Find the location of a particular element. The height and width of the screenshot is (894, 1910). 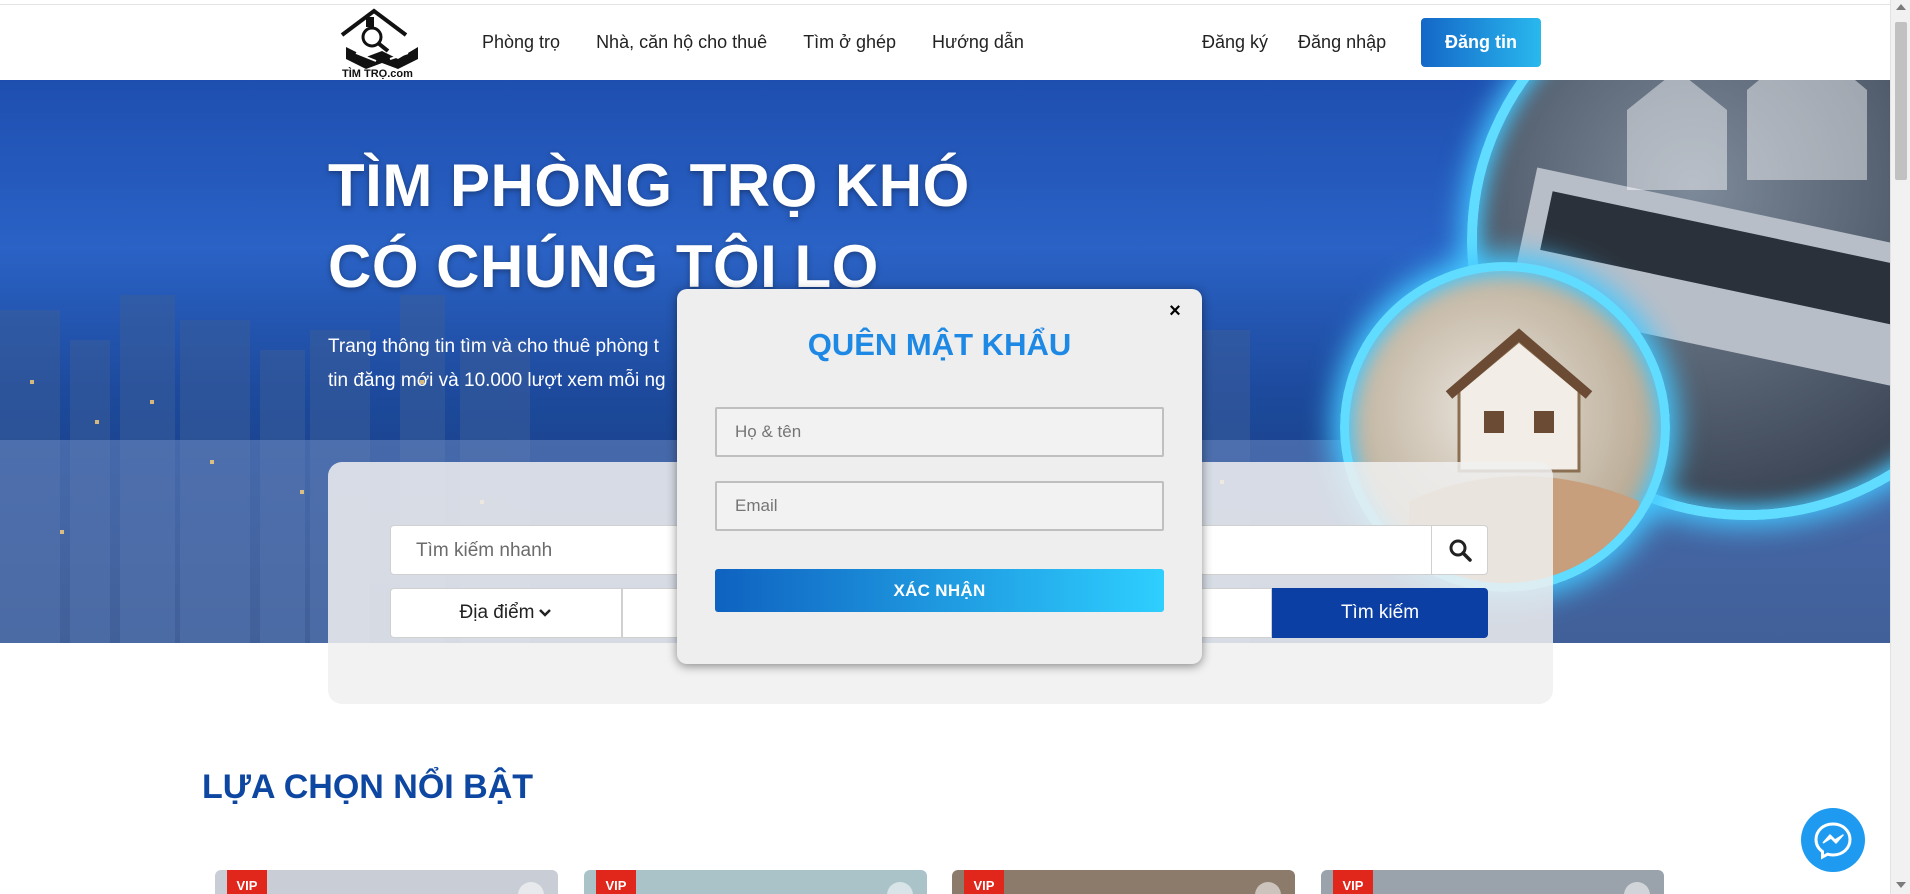

featured-section-title: LỰA CHỌN NỔI BẬT is located at coordinates (368, 787).